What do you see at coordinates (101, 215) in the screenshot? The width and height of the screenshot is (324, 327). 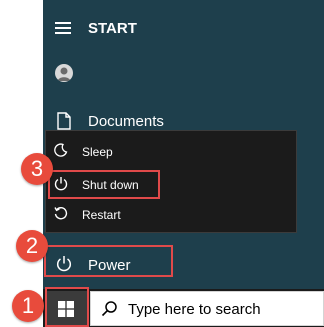 I see `restart-option: Restart` at bounding box center [101, 215].